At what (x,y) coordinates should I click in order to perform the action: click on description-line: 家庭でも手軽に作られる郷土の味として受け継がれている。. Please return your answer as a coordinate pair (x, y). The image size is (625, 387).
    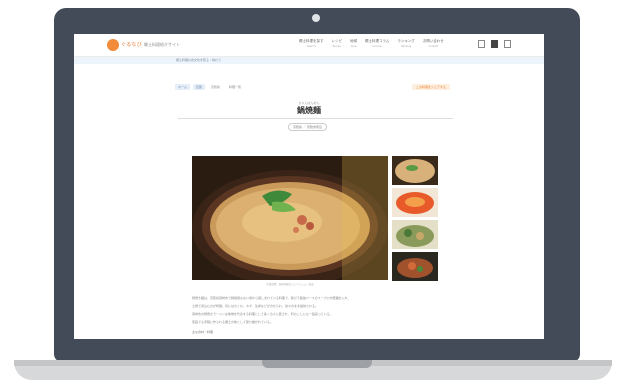
    Looking at the image, I should click on (232, 322).